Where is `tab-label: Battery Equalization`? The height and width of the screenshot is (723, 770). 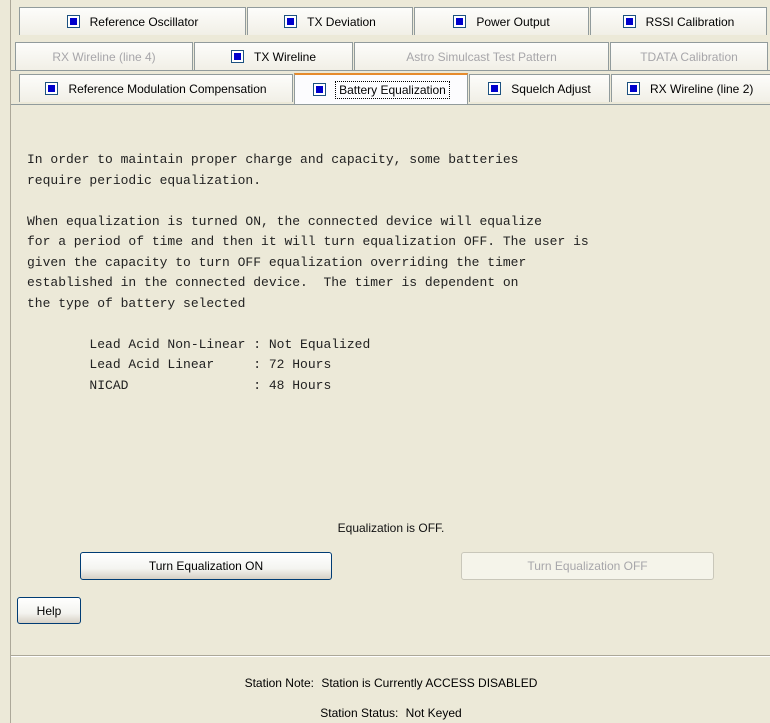 tab-label: Battery Equalization is located at coordinates (392, 89).